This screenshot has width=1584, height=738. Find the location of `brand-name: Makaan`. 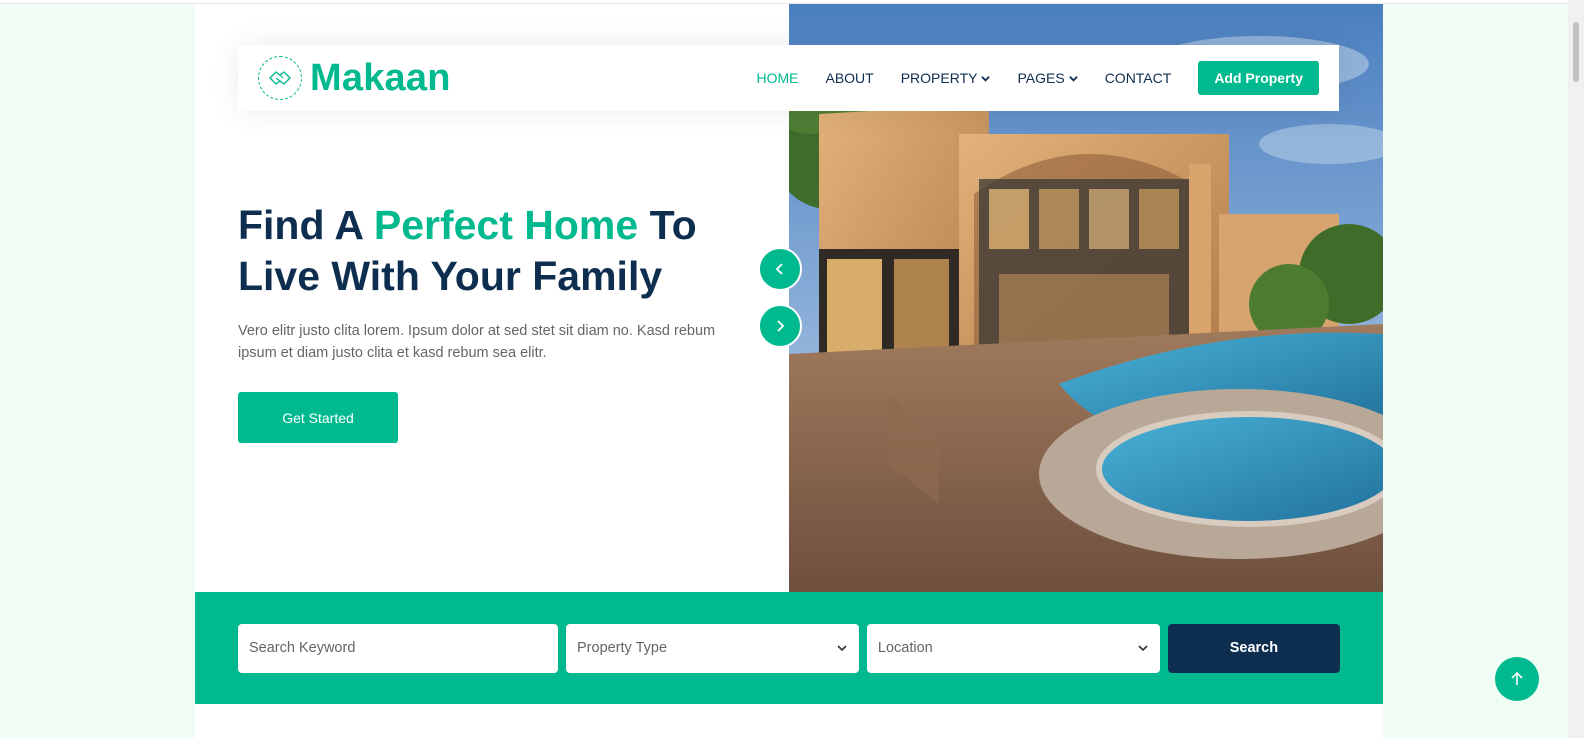

brand-name: Makaan is located at coordinates (380, 77).